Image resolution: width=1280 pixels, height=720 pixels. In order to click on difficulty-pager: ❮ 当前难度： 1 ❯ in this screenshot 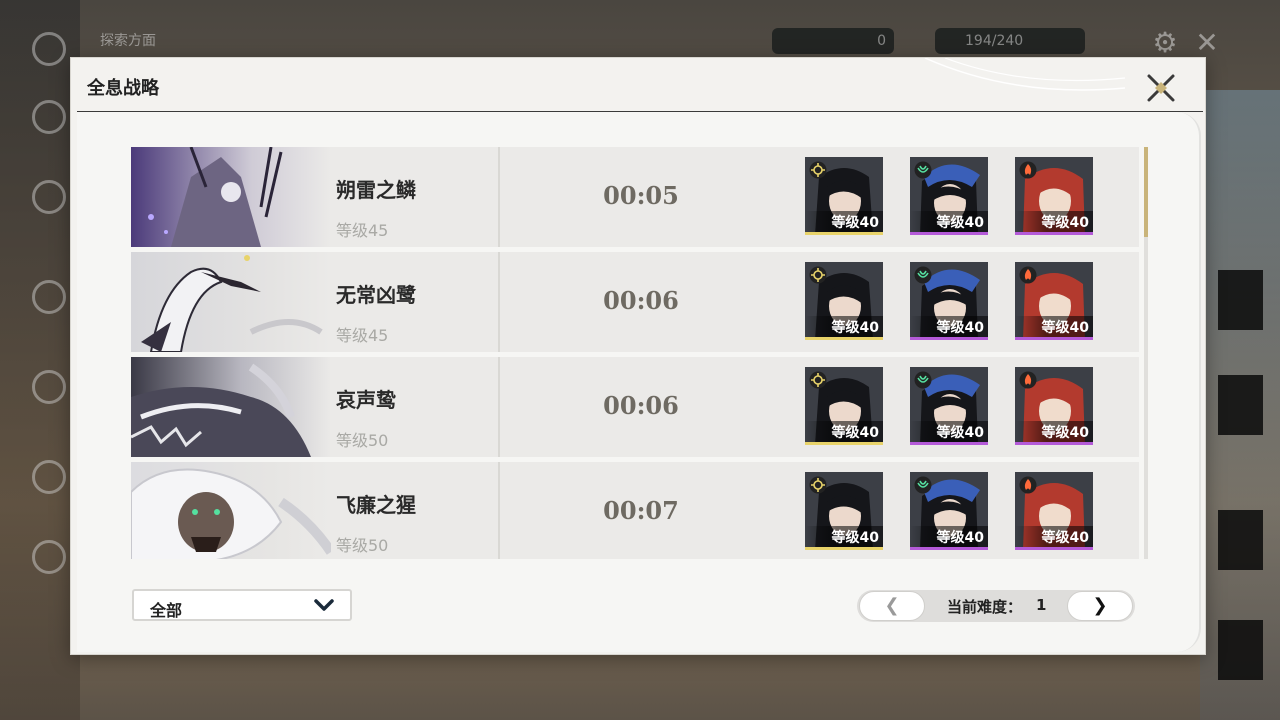, I will do `click(996, 606)`.